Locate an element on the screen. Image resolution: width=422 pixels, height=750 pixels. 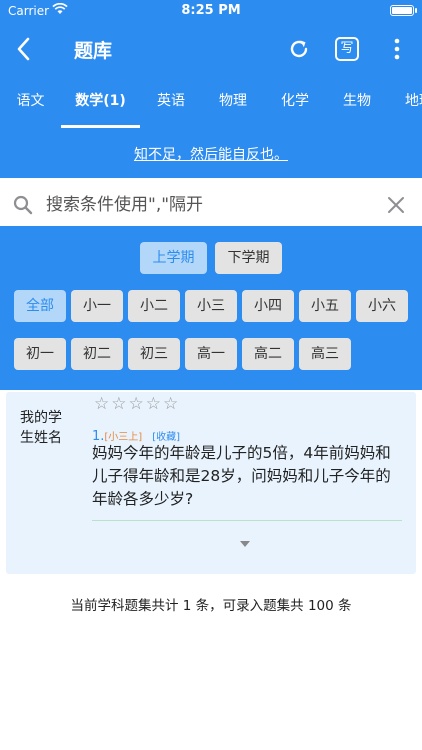
page-title: 题库 is located at coordinates (93, 51).